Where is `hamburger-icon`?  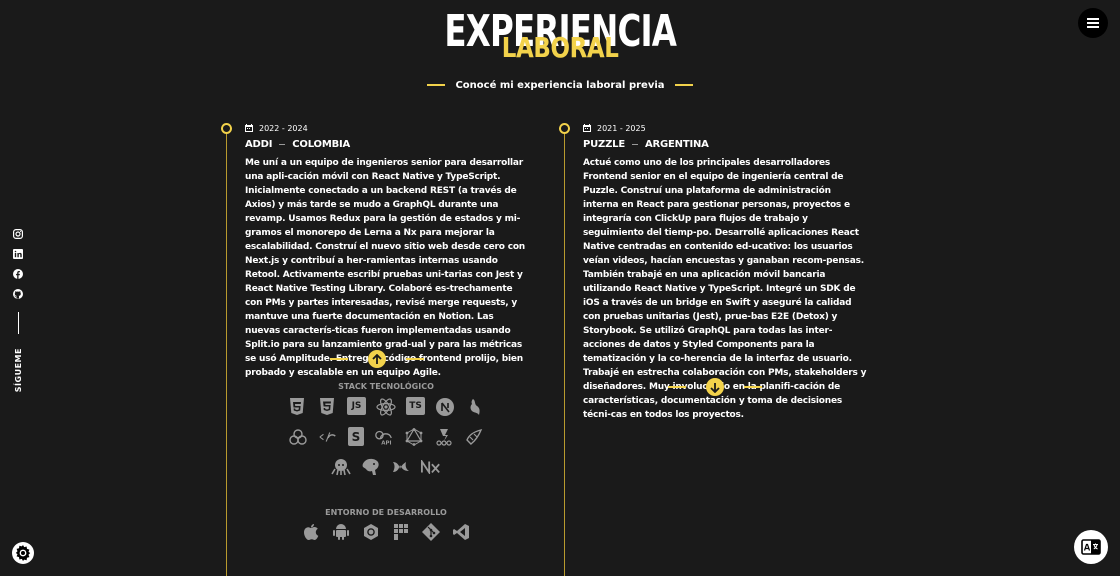
hamburger-icon is located at coordinates (1093, 23).